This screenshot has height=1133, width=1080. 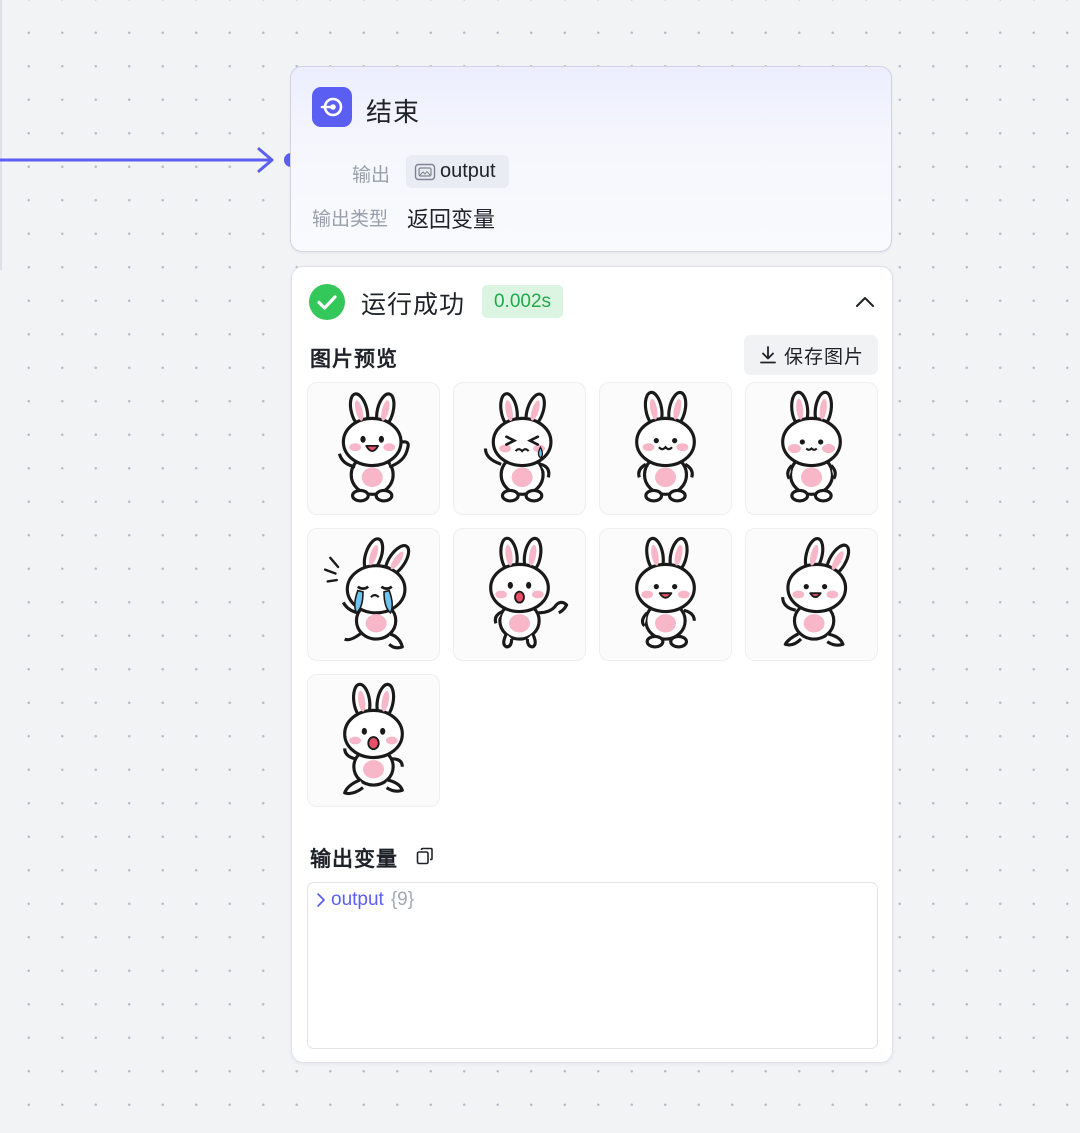 I want to click on variable-icon, so click(x=425, y=171).